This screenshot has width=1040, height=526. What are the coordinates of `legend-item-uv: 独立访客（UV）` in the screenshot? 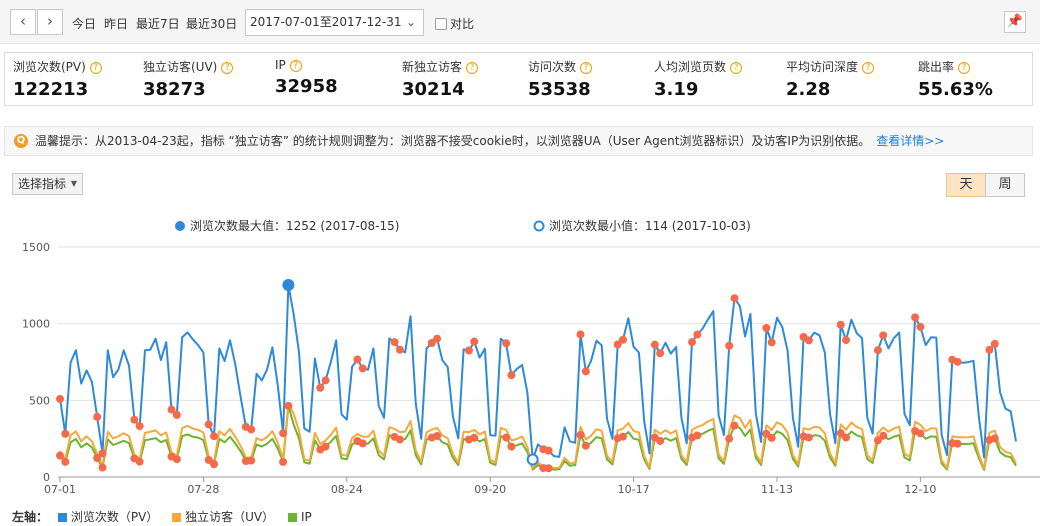 It's located at (223, 517).